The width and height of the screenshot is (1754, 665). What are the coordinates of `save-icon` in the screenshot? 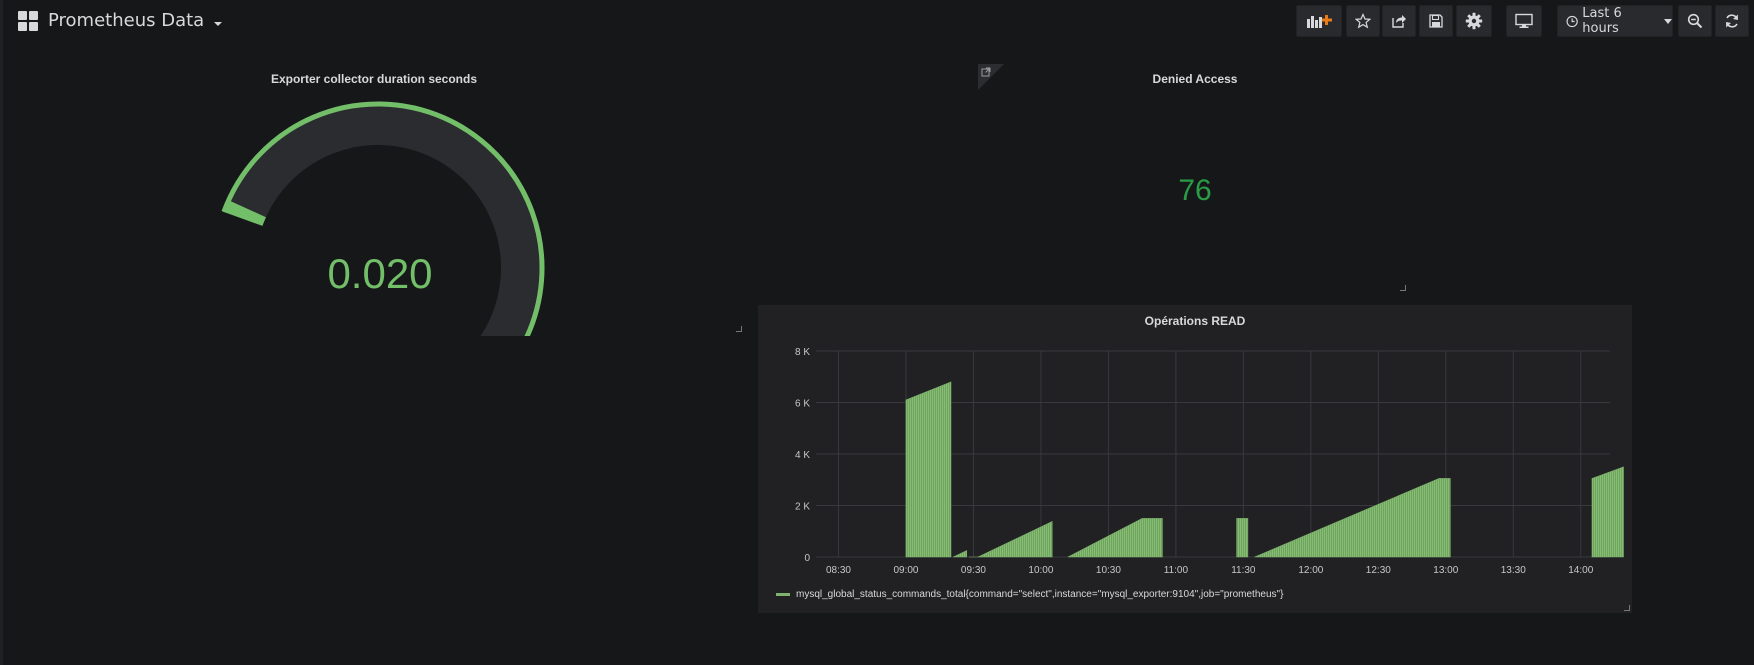 It's located at (1436, 21).